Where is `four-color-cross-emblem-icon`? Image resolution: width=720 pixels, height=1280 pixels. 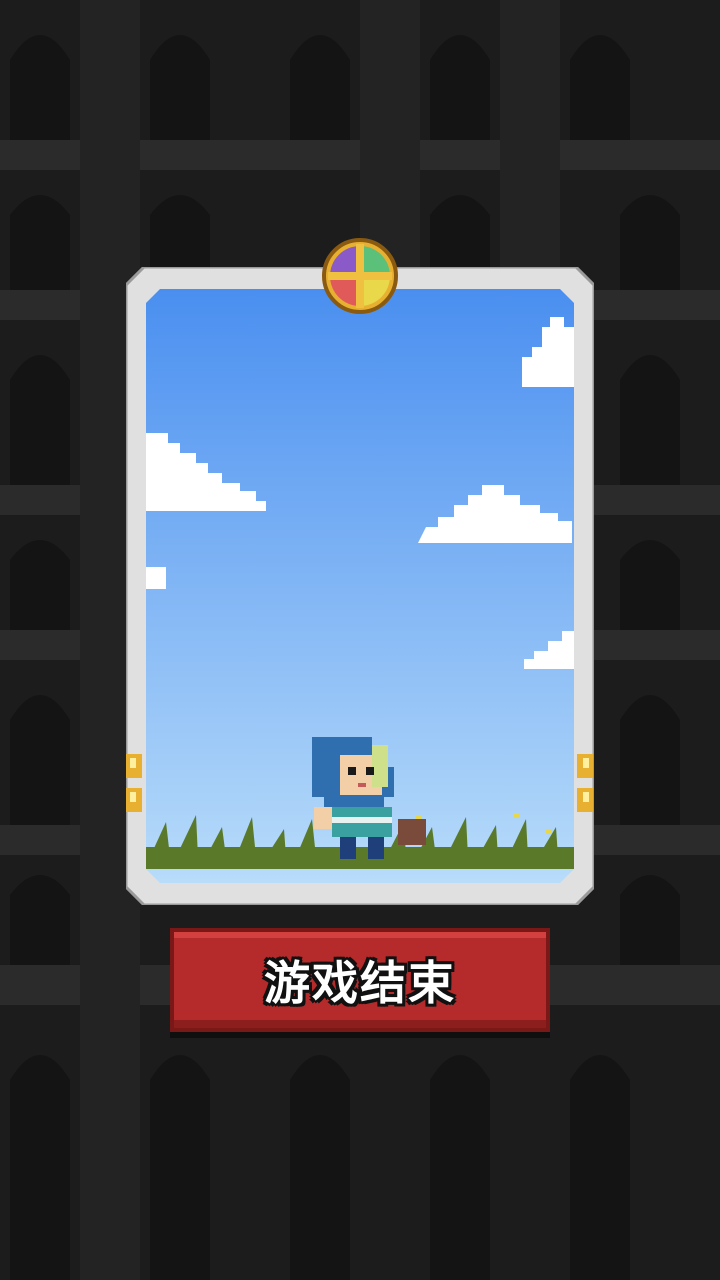 four-color-cross-emblem-icon is located at coordinates (360, 276).